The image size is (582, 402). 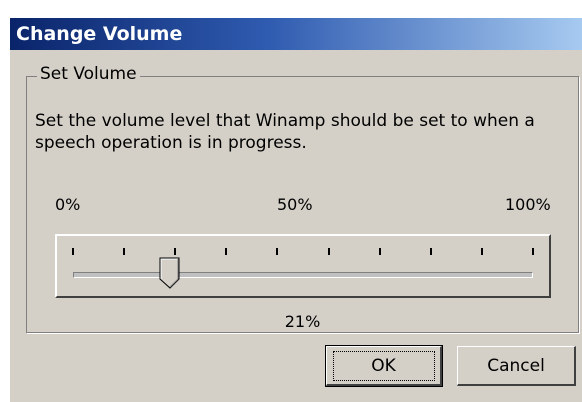 What do you see at coordinates (303, 266) in the screenshot?
I see `volume-slider` at bounding box center [303, 266].